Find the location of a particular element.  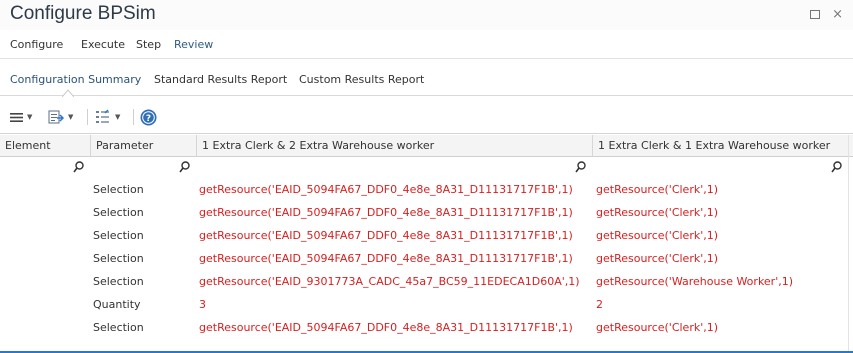

table-row: Quantity 3 2 is located at coordinates (426, 305).